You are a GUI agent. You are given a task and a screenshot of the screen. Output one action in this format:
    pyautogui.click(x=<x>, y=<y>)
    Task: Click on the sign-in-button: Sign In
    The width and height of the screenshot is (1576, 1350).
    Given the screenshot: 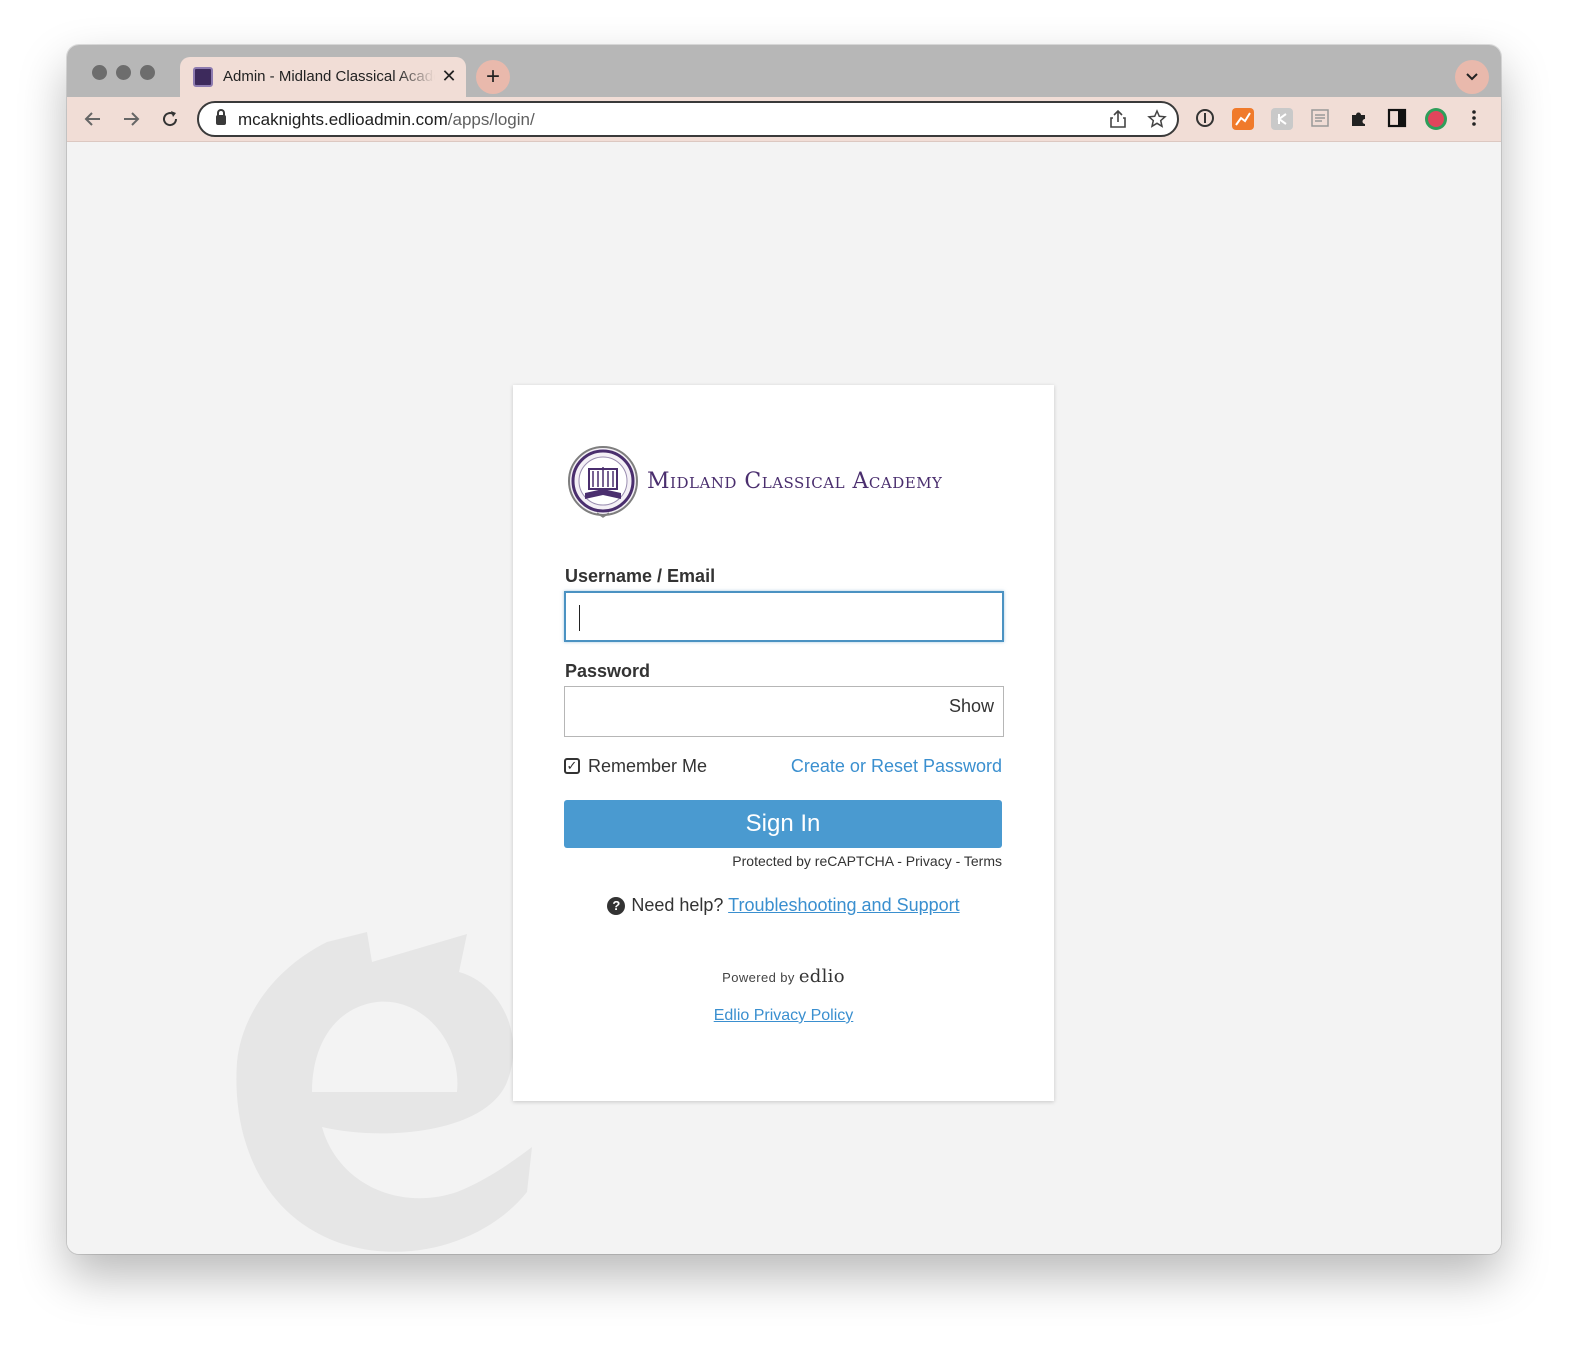 What is the action you would take?
    pyautogui.click(x=783, y=824)
    